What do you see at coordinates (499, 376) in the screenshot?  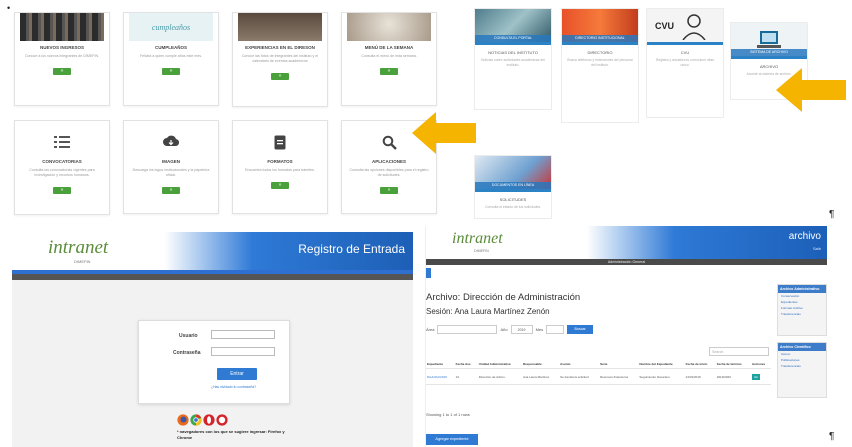 I see `table-cell: Dirección de Admin.` at bounding box center [499, 376].